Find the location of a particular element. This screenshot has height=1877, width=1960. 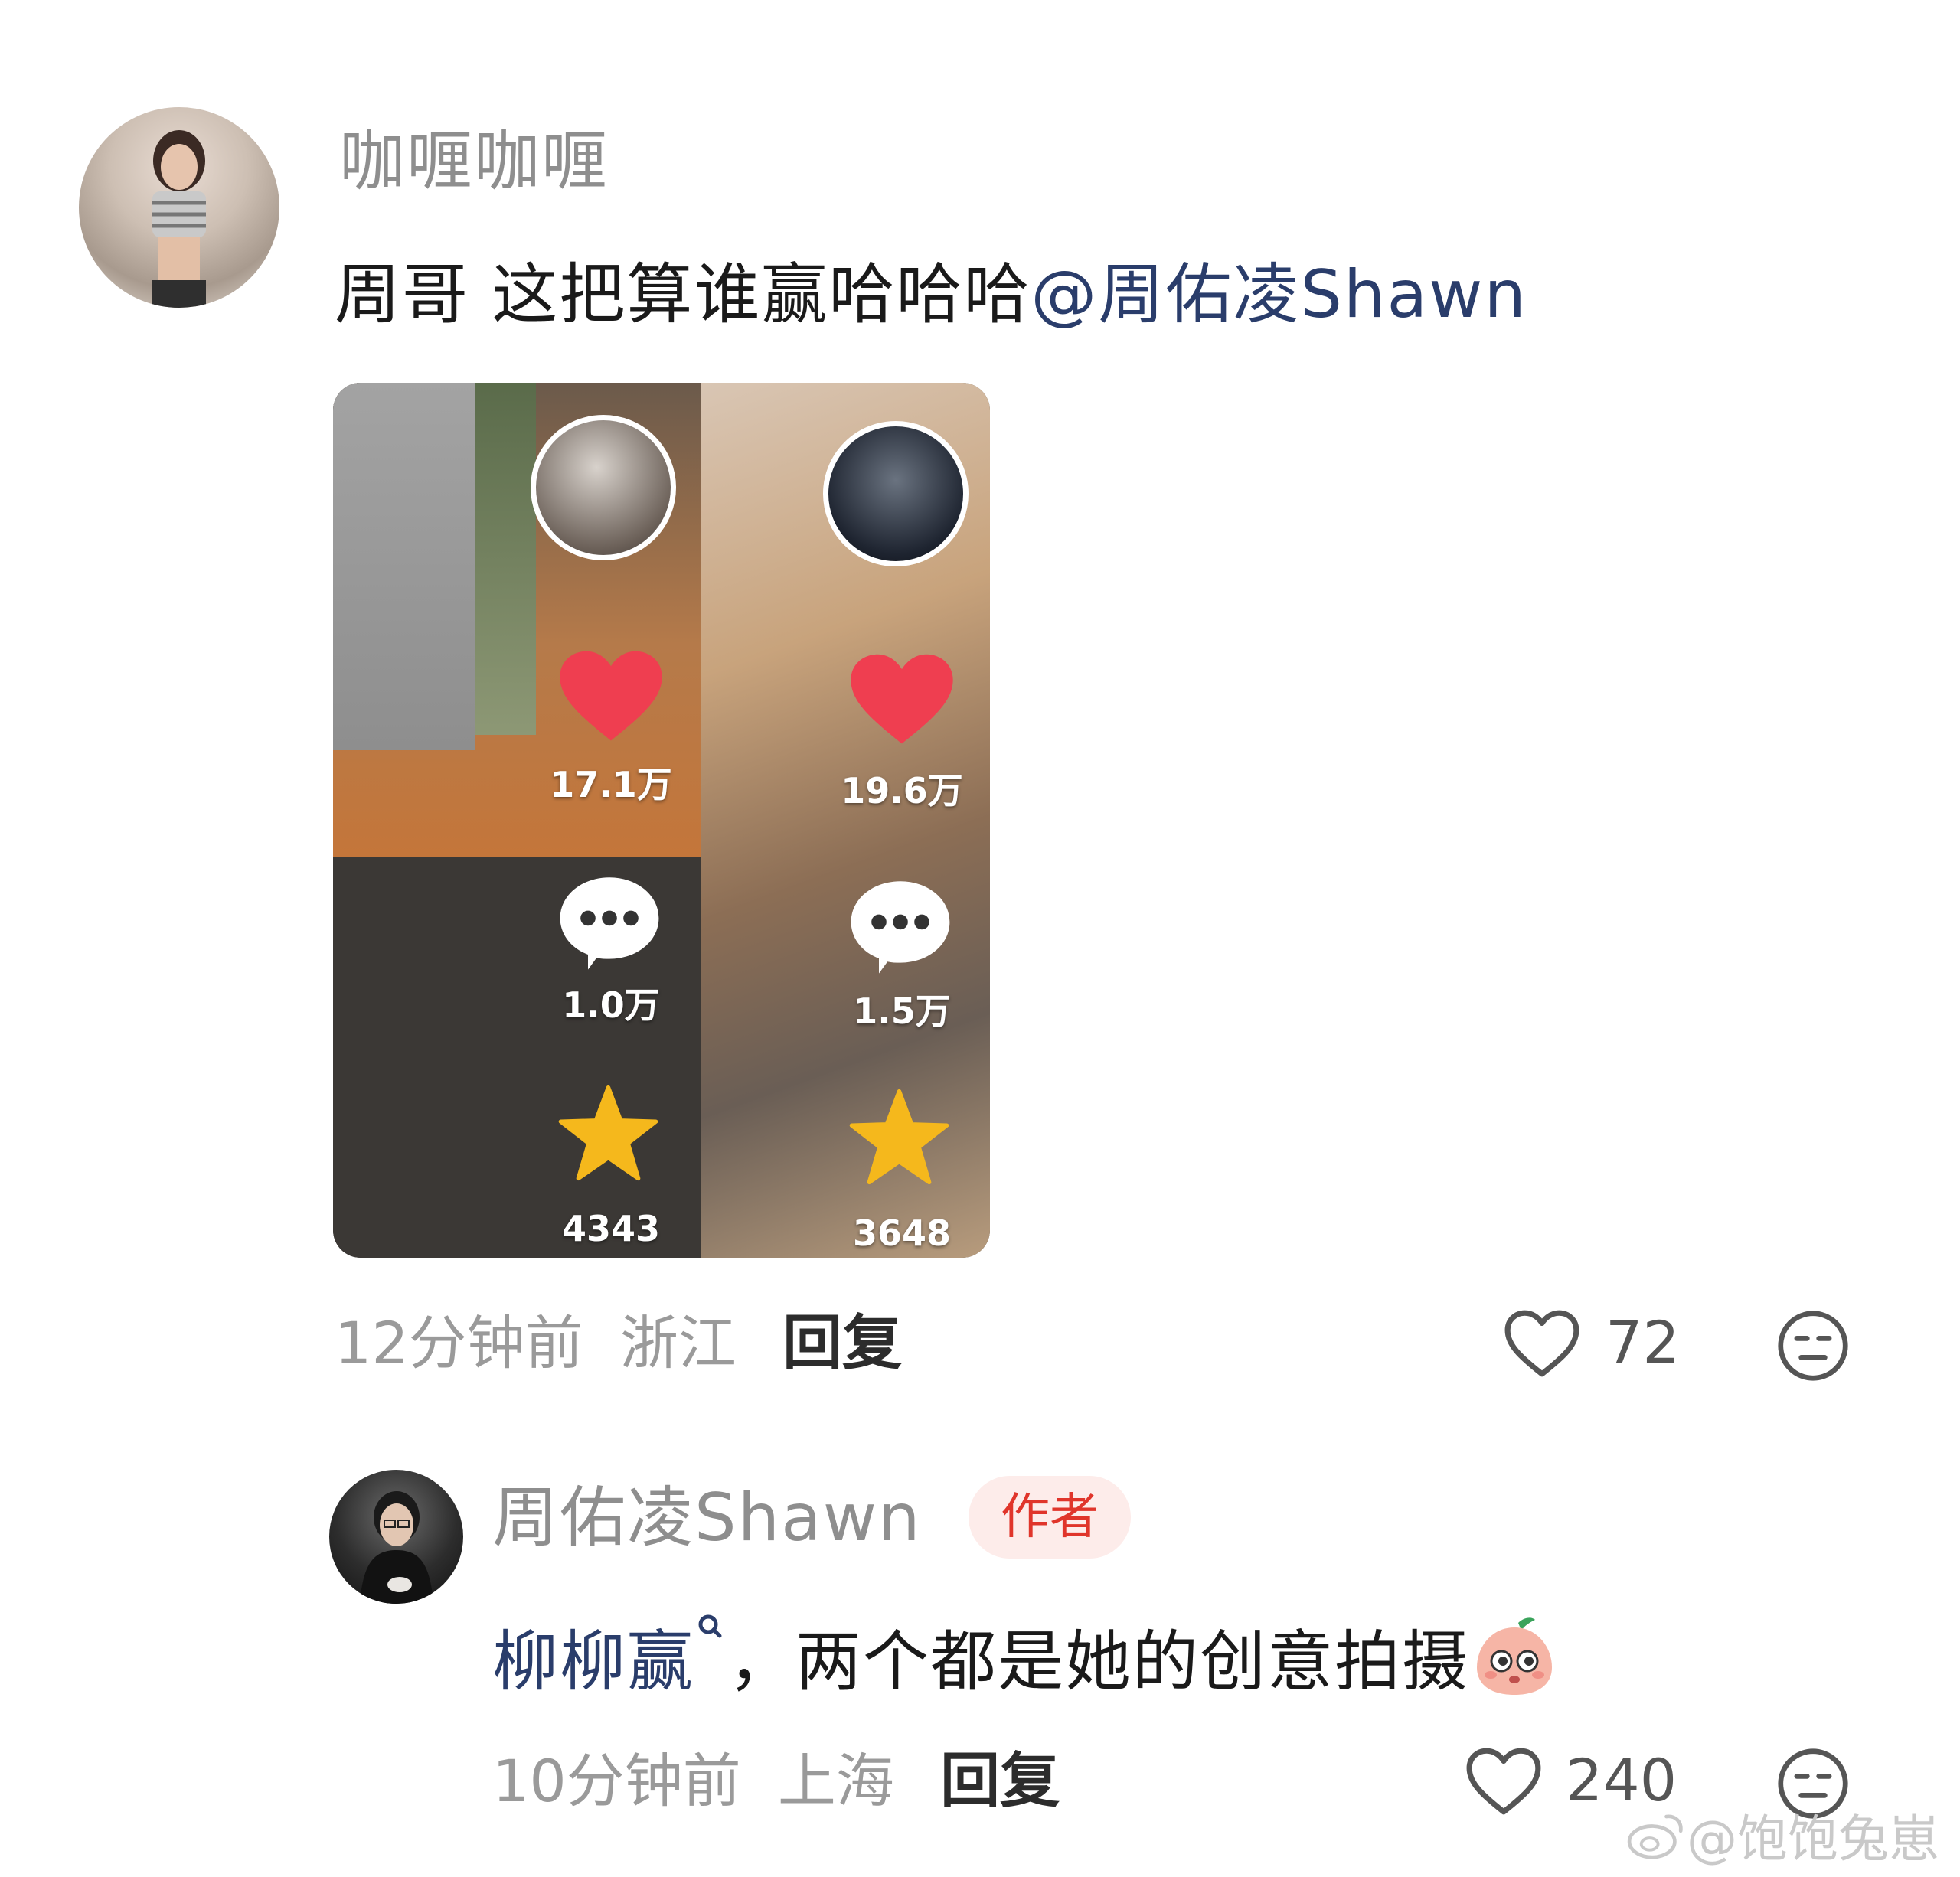

like-count: 240 is located at coordinates (1621, 1780).